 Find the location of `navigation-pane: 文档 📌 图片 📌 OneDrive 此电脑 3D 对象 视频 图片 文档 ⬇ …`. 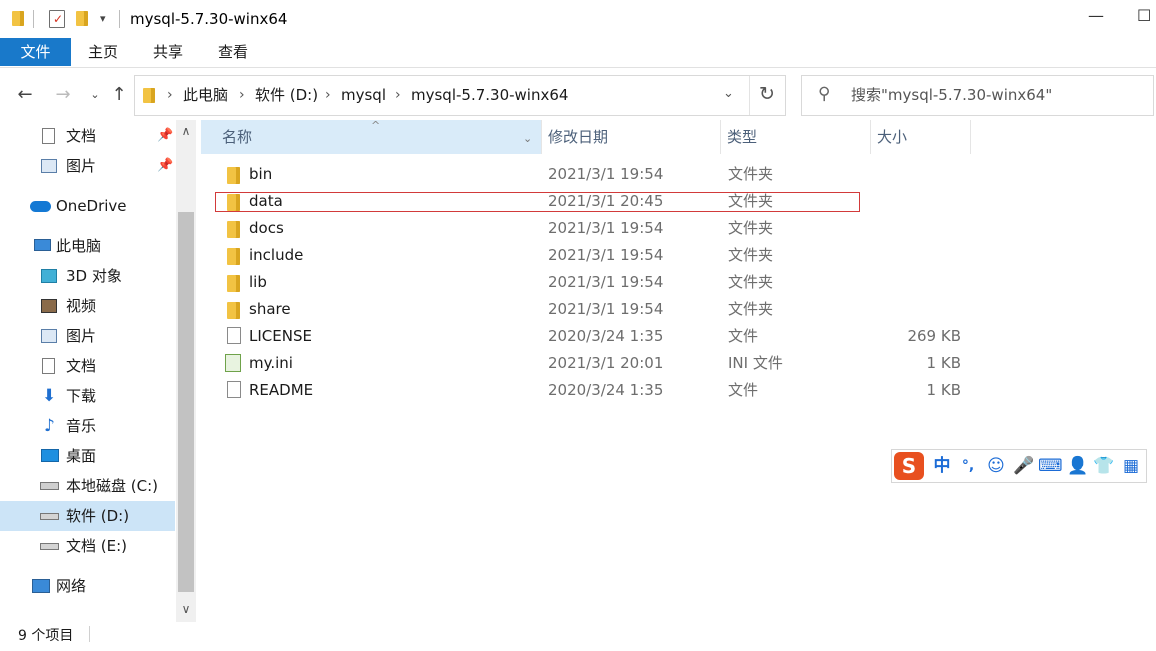

navigation-pane: 文档 📌 图片 📌 OneDrive 此电脑 3D 对象 视频 图片 文档 ⬇ … is located at coordinates (98, 371).